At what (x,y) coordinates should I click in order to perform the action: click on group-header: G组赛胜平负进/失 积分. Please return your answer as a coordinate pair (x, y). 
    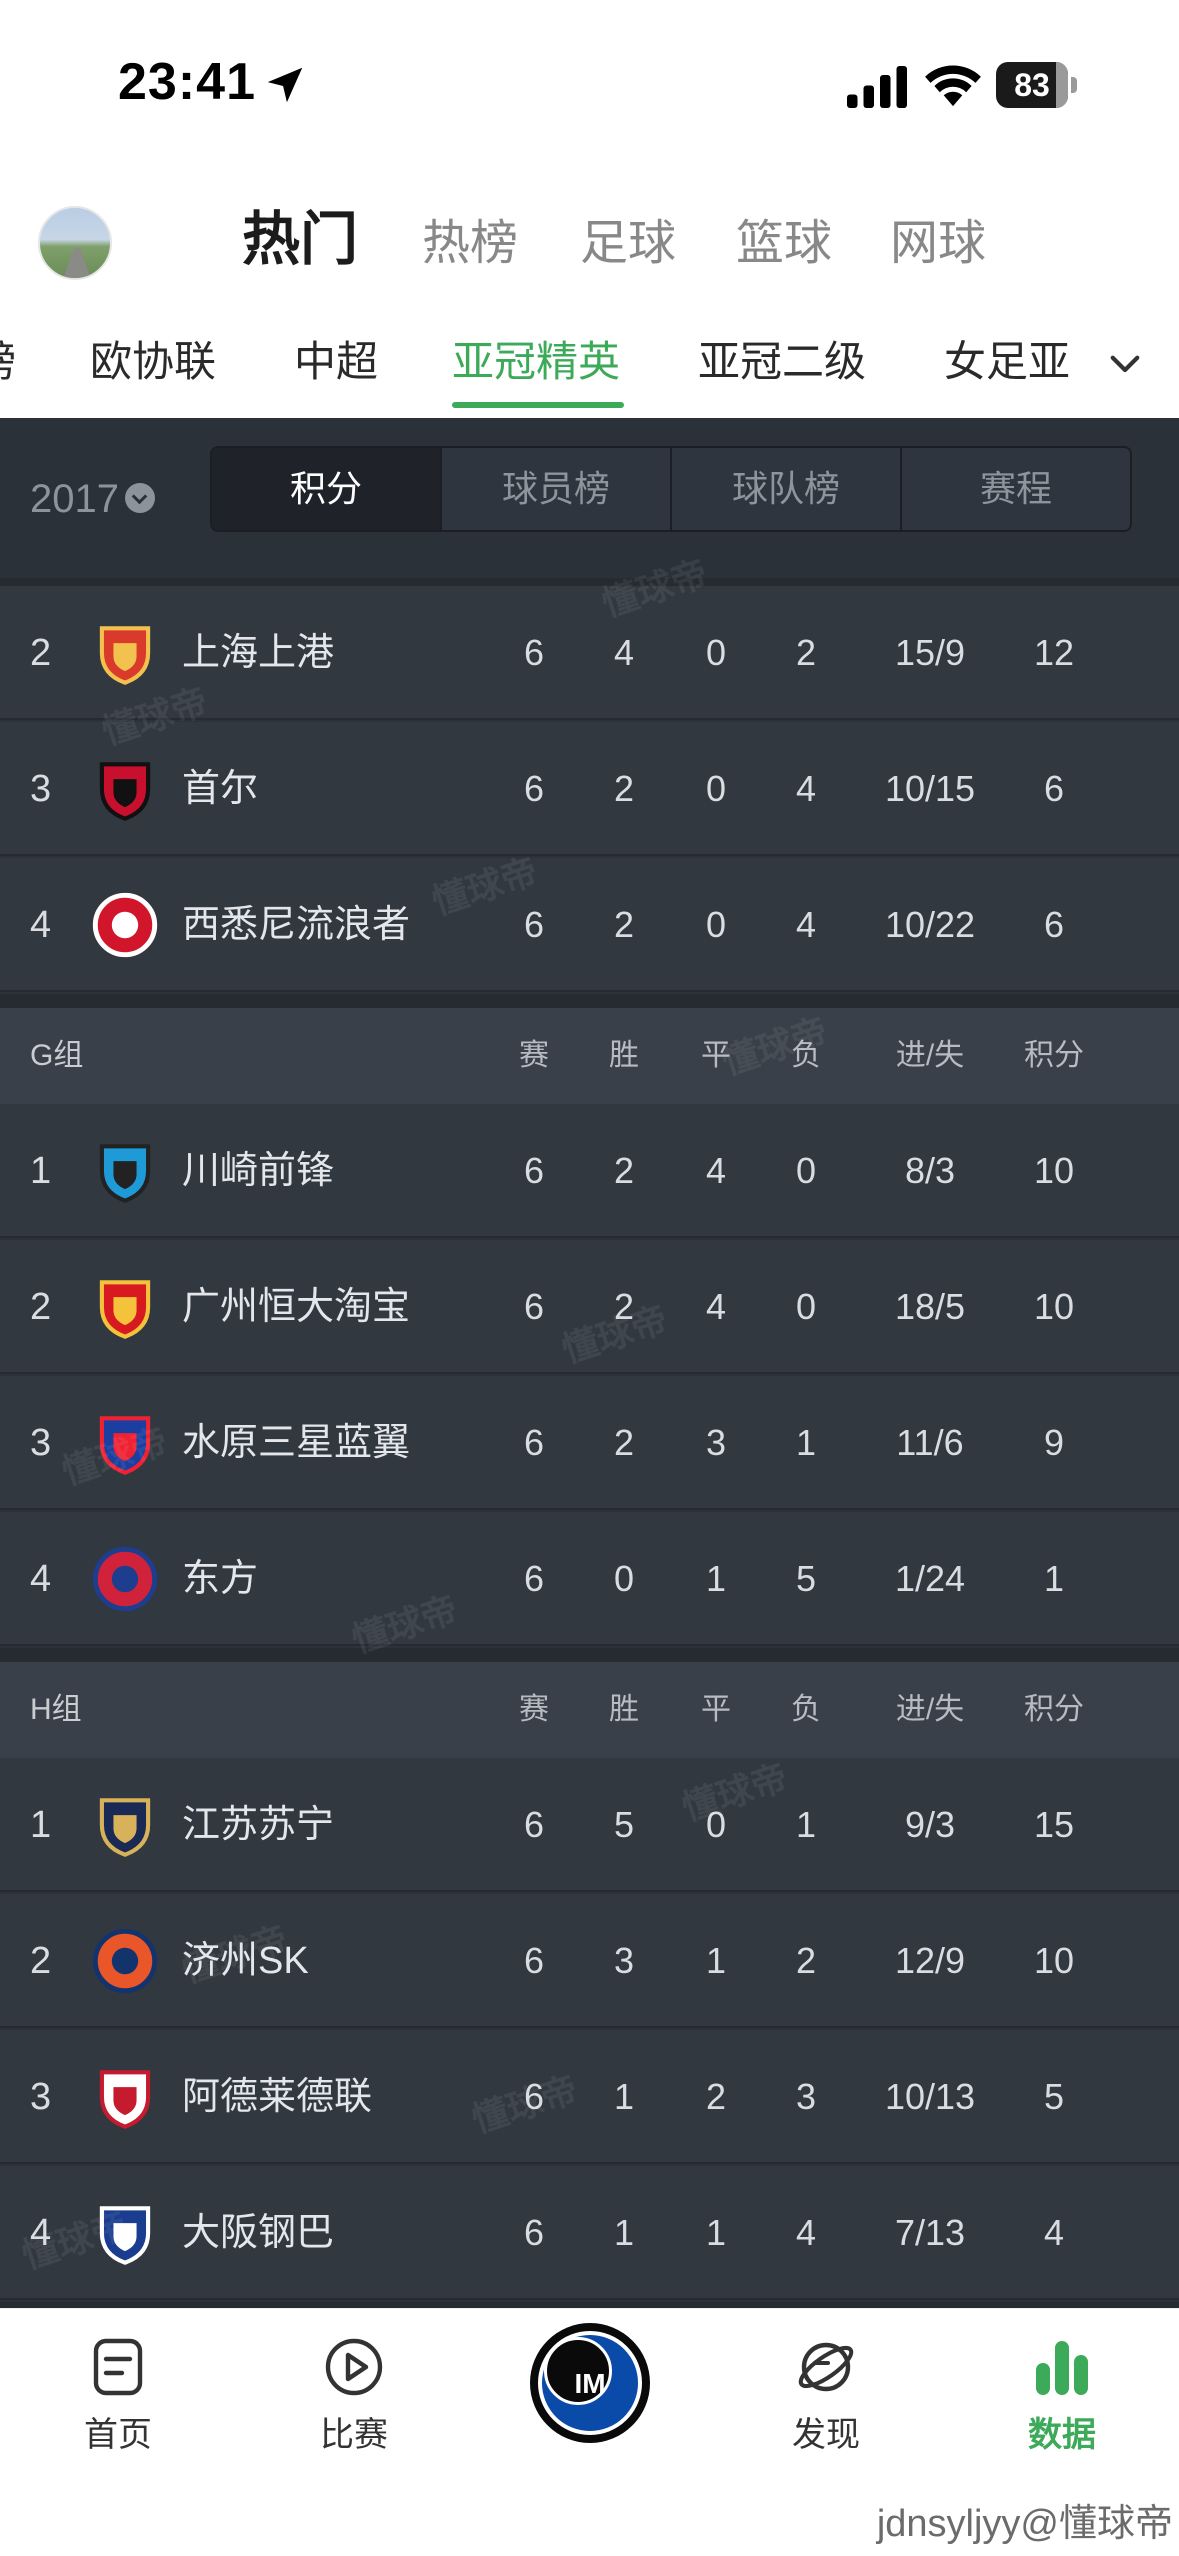
    Looking at the image, I should click on (589, 1056).